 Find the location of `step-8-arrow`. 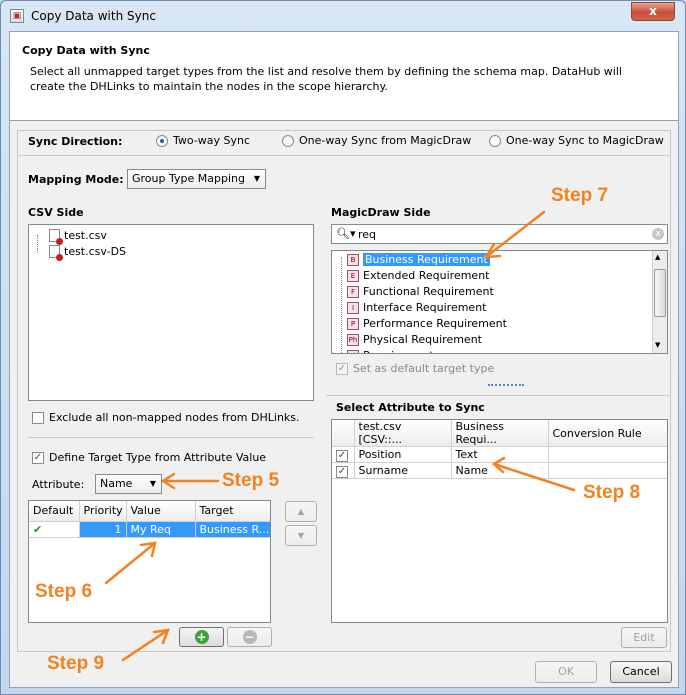

step-8-arrow is located at coordinates (534, 477).